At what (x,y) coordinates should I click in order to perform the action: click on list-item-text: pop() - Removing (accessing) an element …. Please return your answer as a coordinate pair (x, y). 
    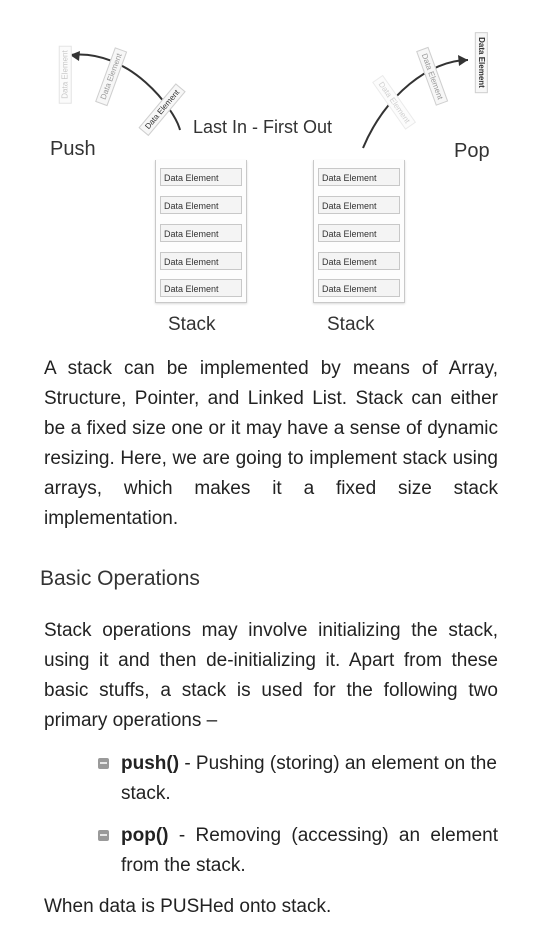
    Looking at the image, I should click on (309, 851).